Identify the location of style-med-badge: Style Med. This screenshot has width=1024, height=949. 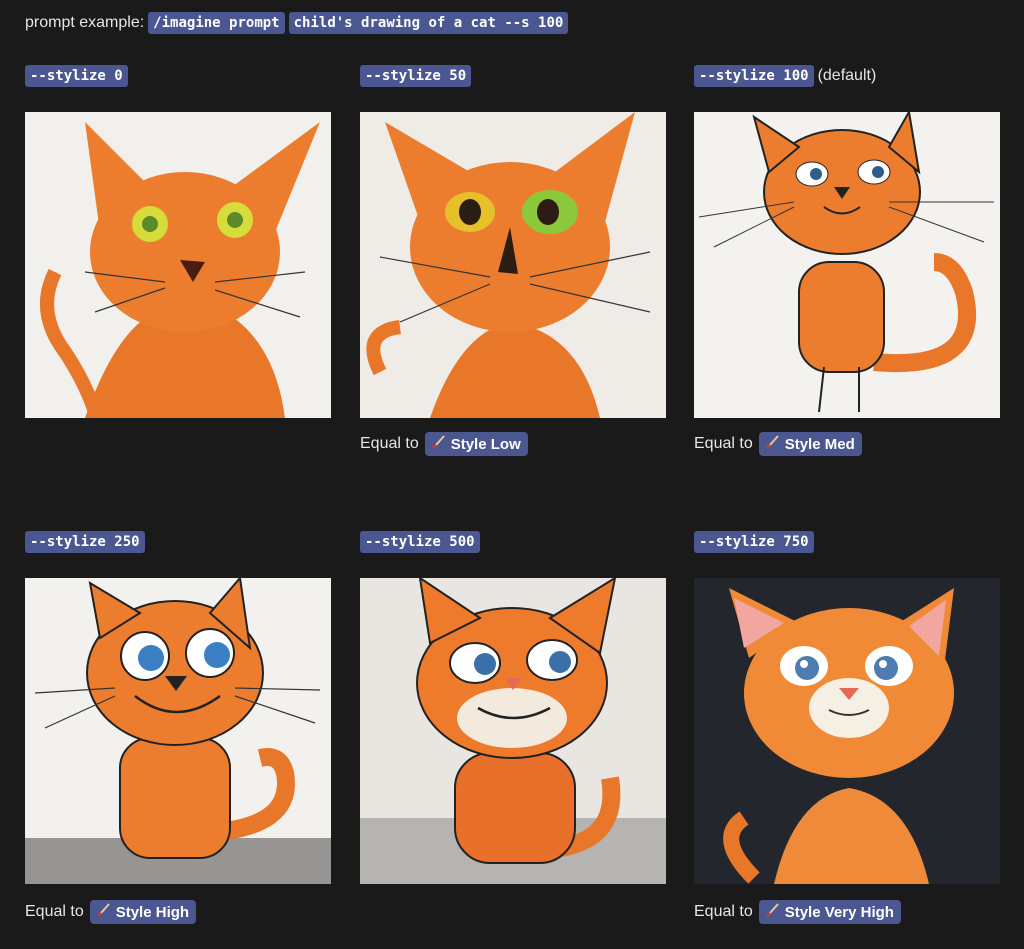
(810, 444).